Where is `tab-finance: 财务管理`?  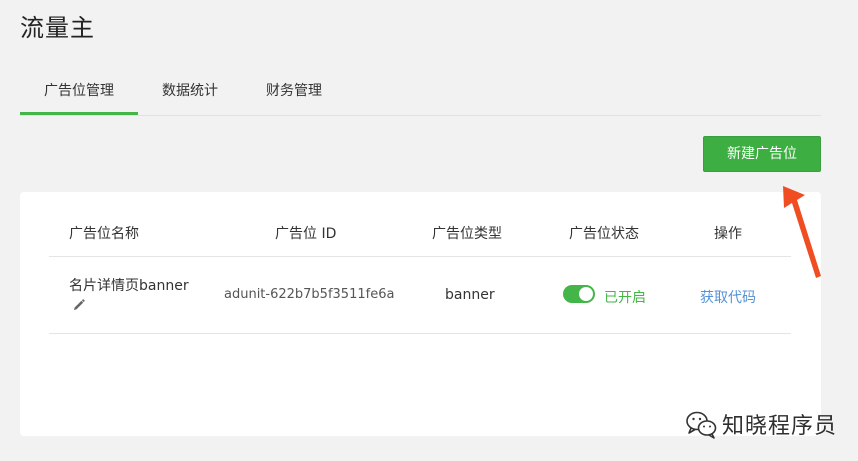 tab-finance: 财务管理 is located at coordinates (294, 92).